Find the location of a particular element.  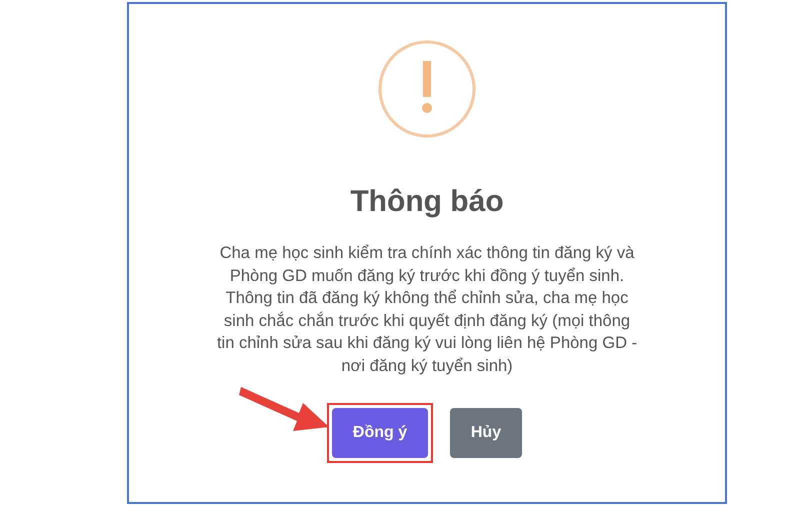

cancel-button: Hủy is located at coordinates (486, 433).